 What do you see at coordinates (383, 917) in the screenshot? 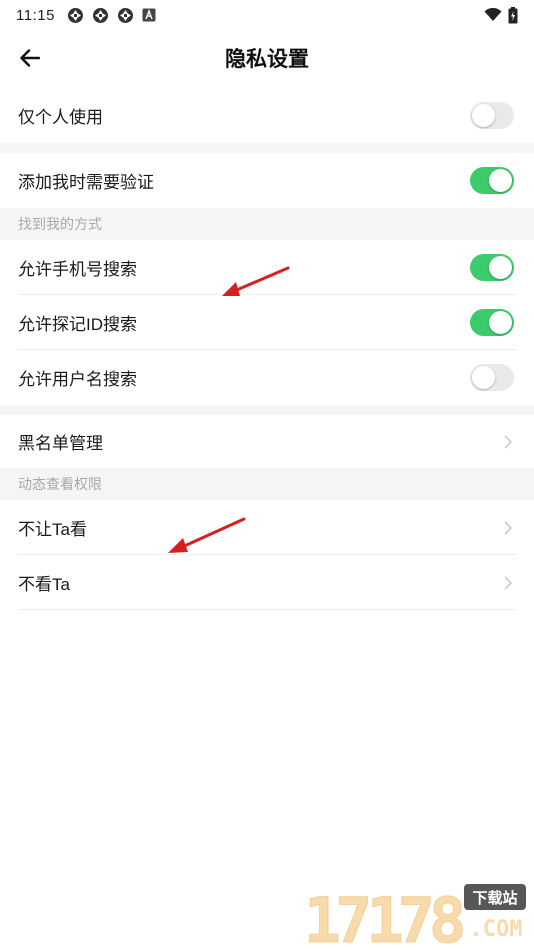
I see `svg-text: 17178` at bounding box center [383, 917].